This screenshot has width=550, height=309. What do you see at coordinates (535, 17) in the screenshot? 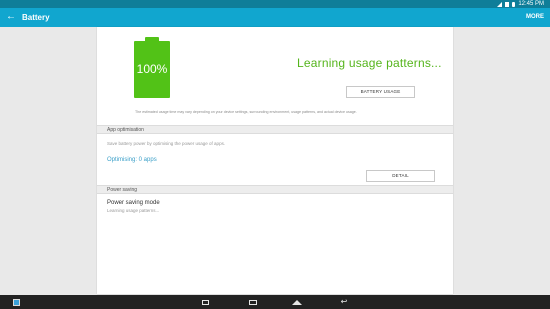
I see `more-button: MORE` at bounding box center [535, 17].